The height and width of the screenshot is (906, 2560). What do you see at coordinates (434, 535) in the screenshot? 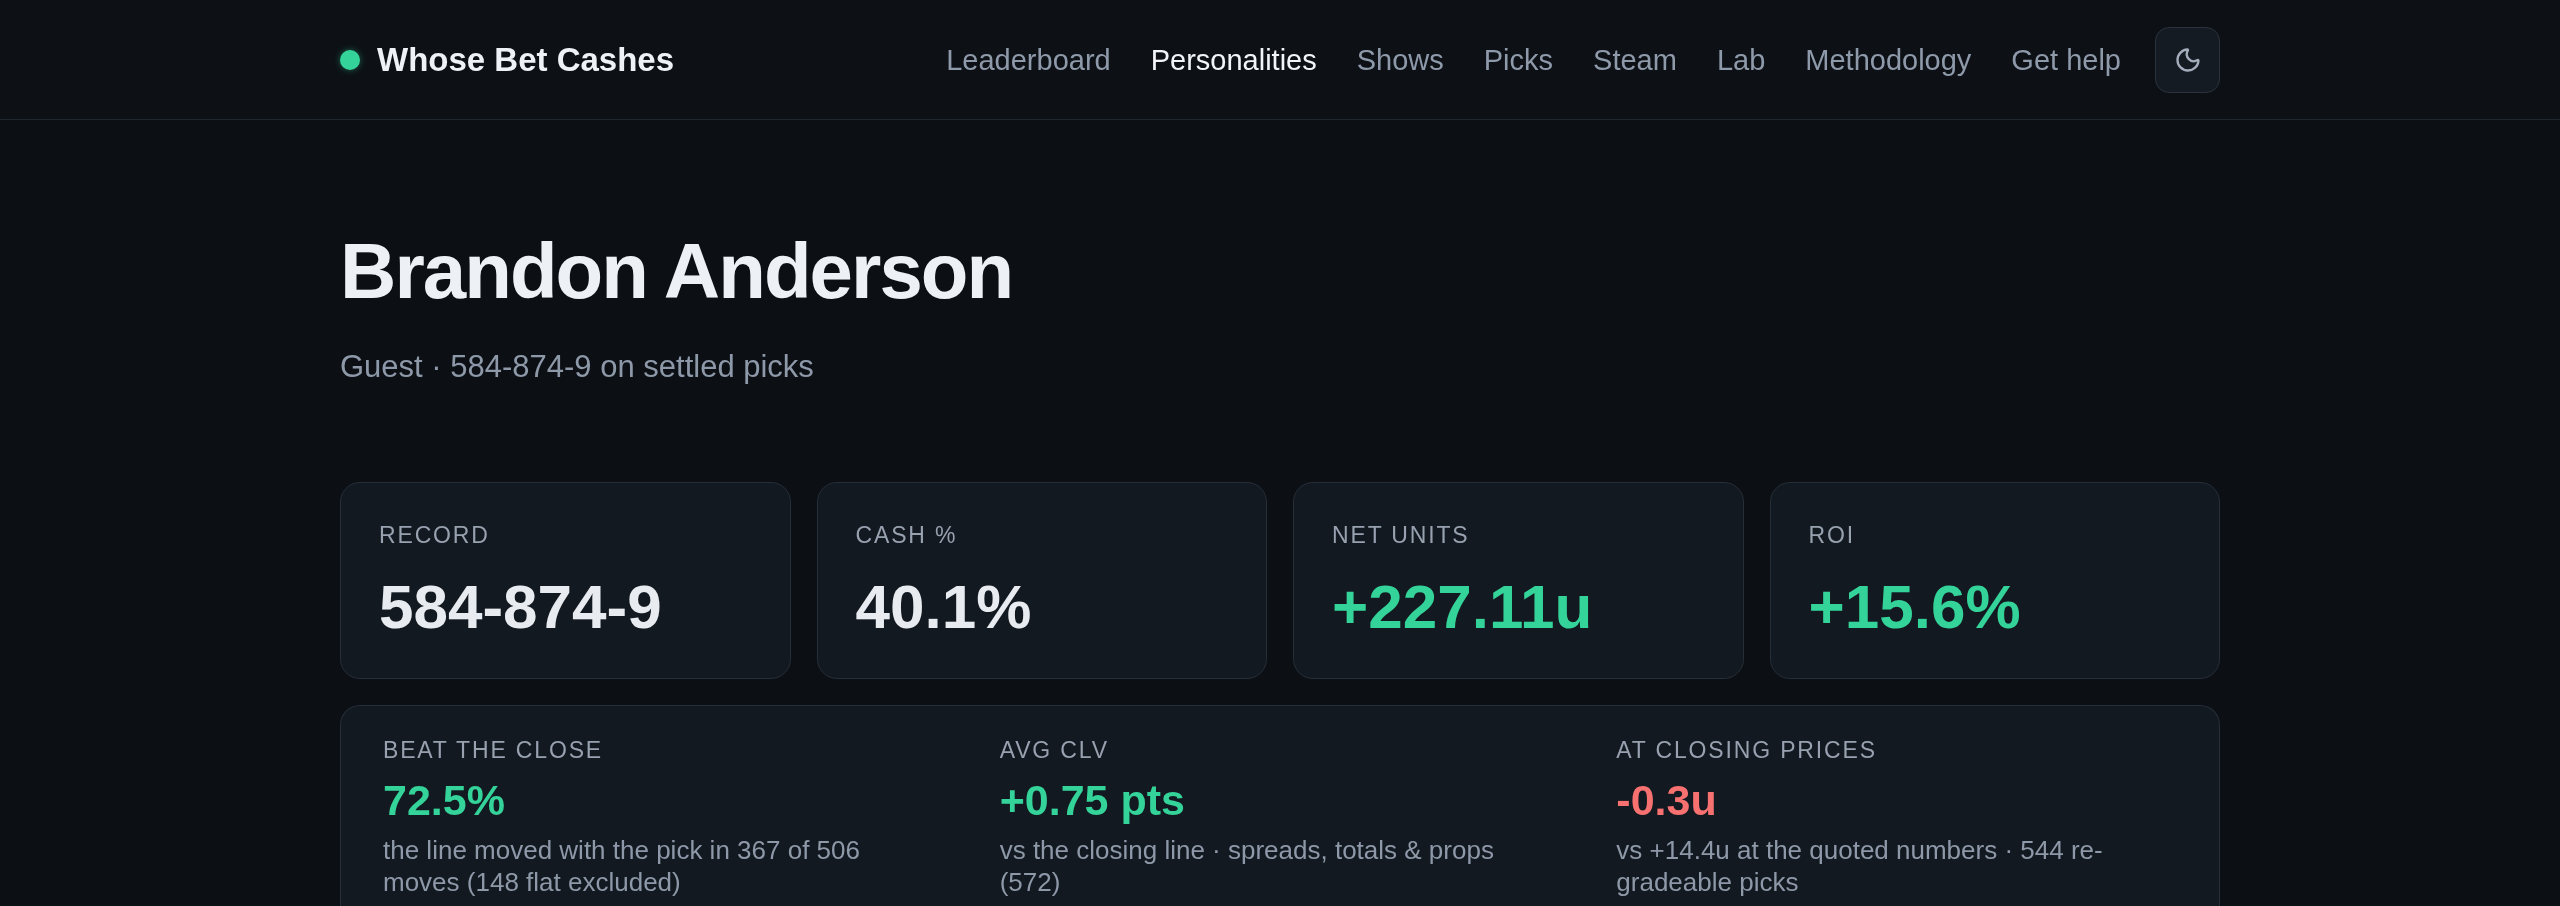
I see `stat-label: RECORD` at bounding box center [434, 535].